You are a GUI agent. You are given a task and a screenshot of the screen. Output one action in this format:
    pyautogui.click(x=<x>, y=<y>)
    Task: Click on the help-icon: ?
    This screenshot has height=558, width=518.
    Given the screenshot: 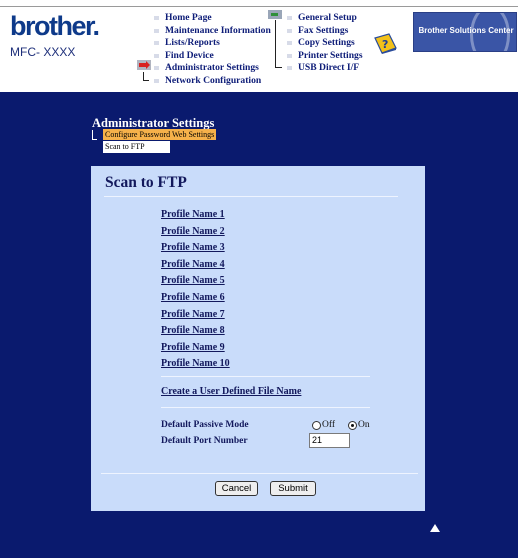 What is the action you would take?
    pyautogui.click(x=385, y=43)
    